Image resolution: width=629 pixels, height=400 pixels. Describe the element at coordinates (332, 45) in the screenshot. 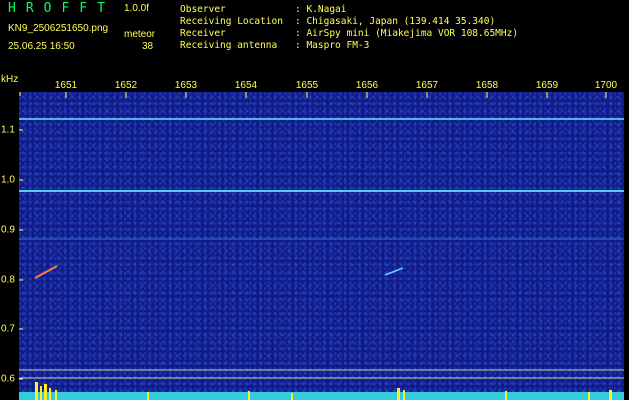

I see `info-value: : Maspro FM-3` at that location.